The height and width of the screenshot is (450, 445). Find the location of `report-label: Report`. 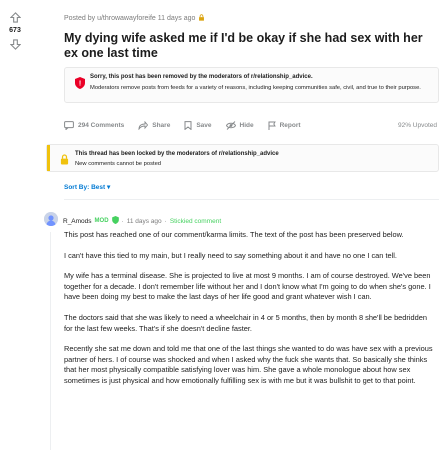

report-label: Report is located at coordinates (290, 125).